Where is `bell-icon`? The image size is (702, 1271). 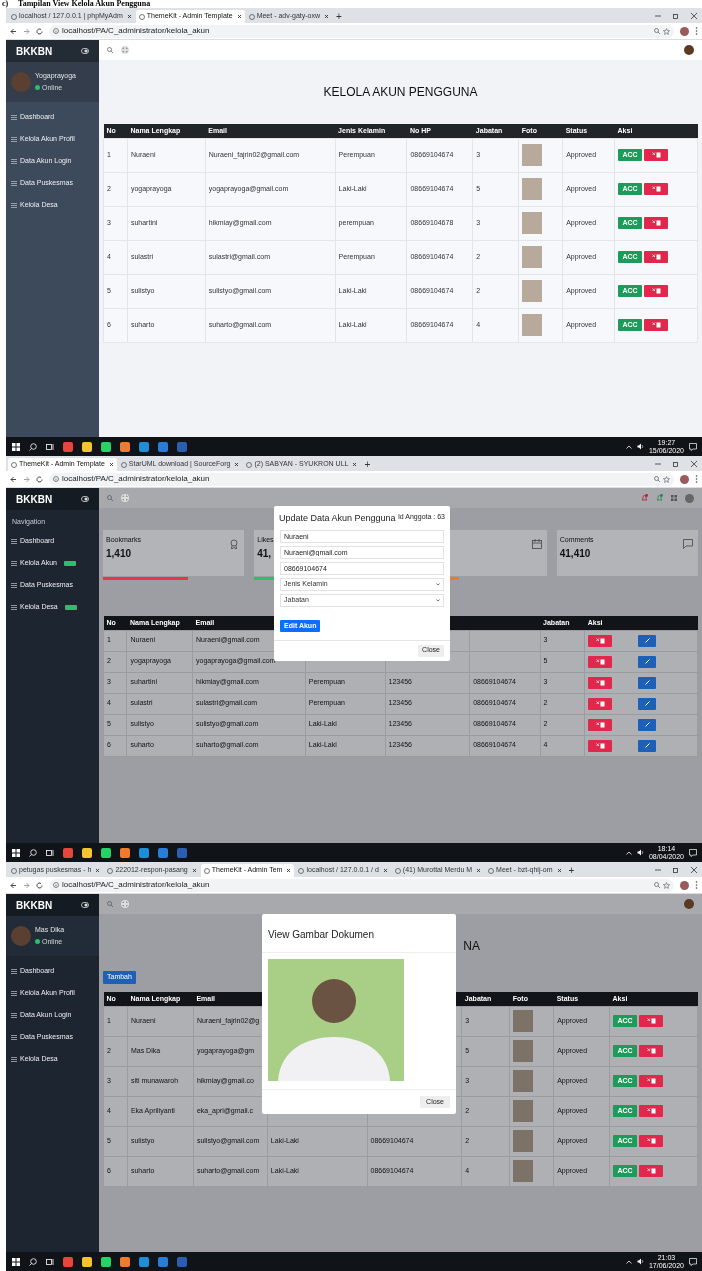 bell-icon is located at coordinates (644, 498).